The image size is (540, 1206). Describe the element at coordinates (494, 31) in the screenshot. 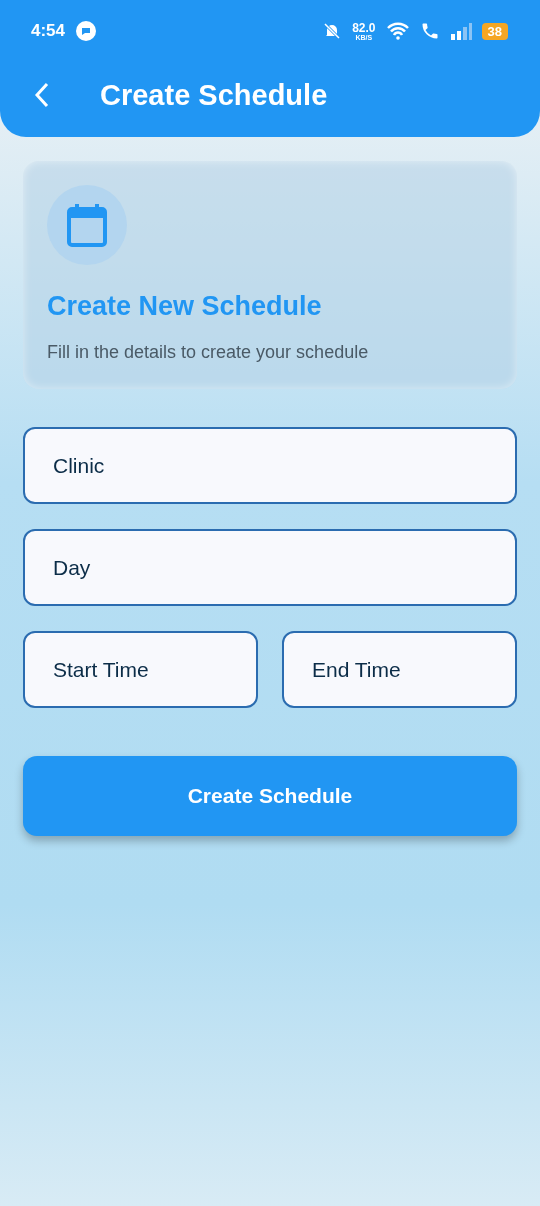

I see `battery-indicator: 38` at that location.